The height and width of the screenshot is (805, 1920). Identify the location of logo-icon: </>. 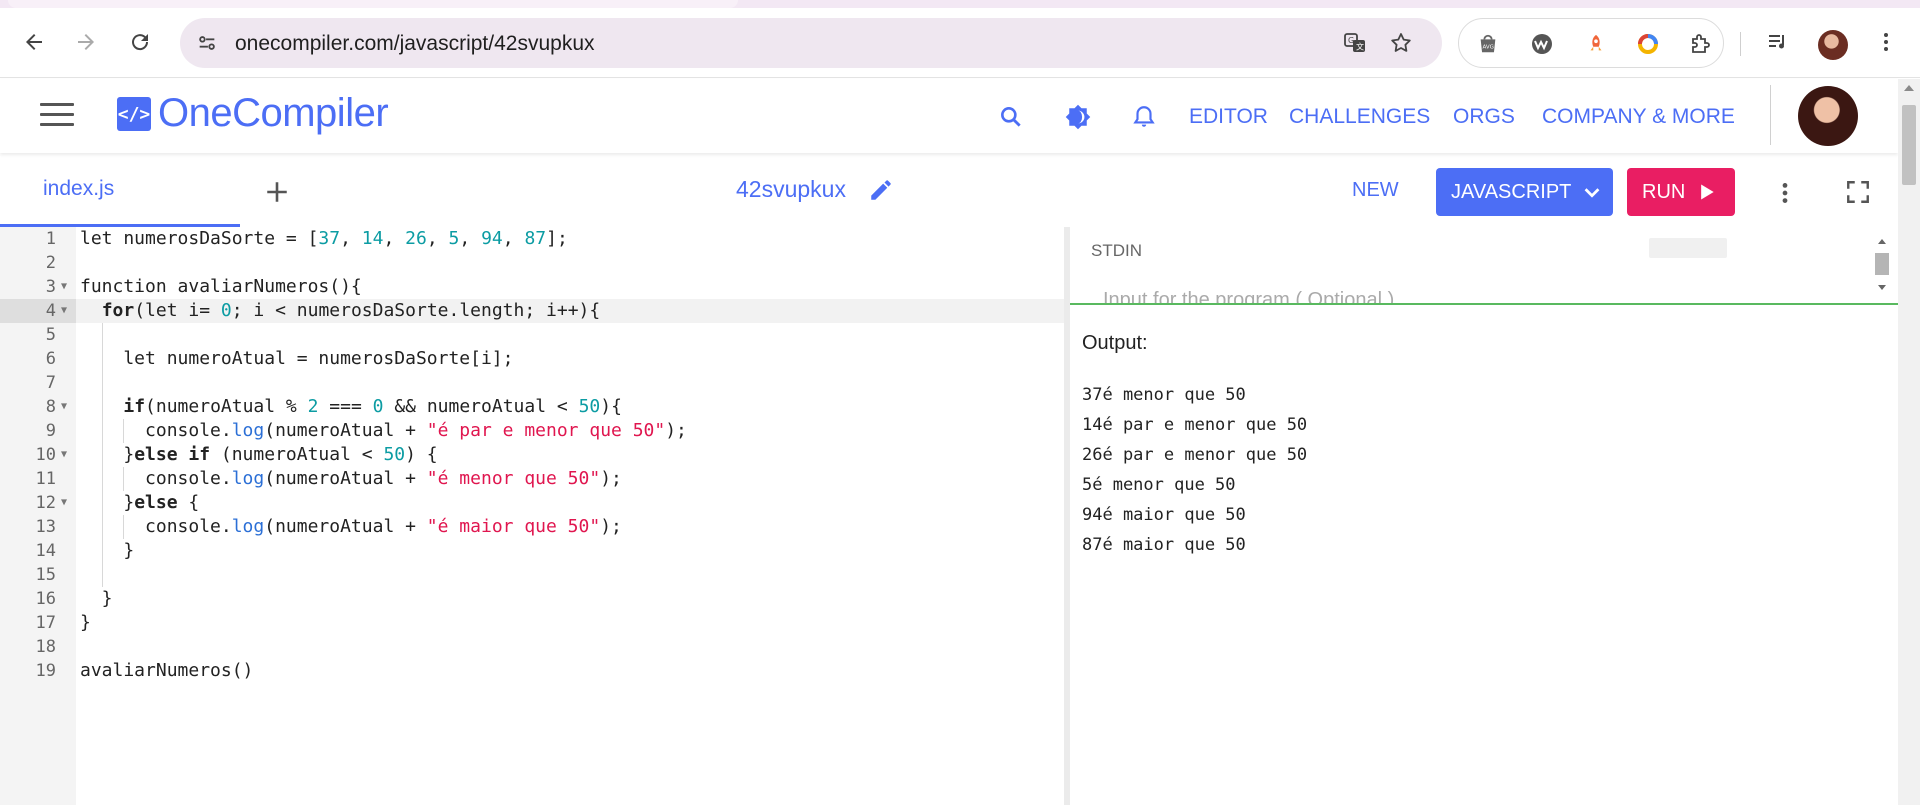
(134, 114).